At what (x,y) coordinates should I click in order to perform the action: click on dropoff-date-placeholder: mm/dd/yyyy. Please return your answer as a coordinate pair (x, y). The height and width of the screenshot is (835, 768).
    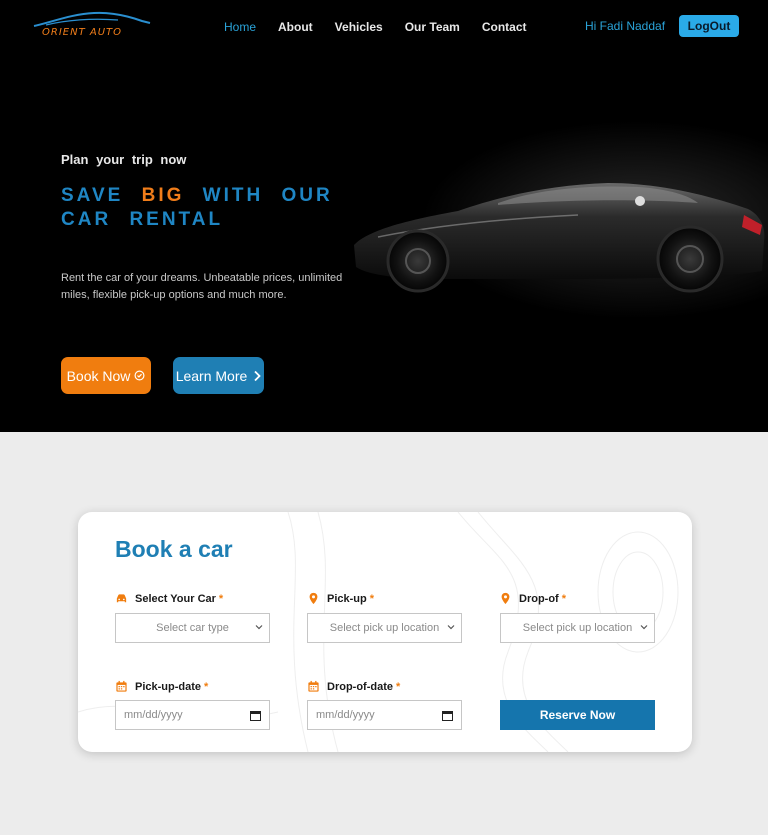
    Looking at the image, I should click on (345, 715).